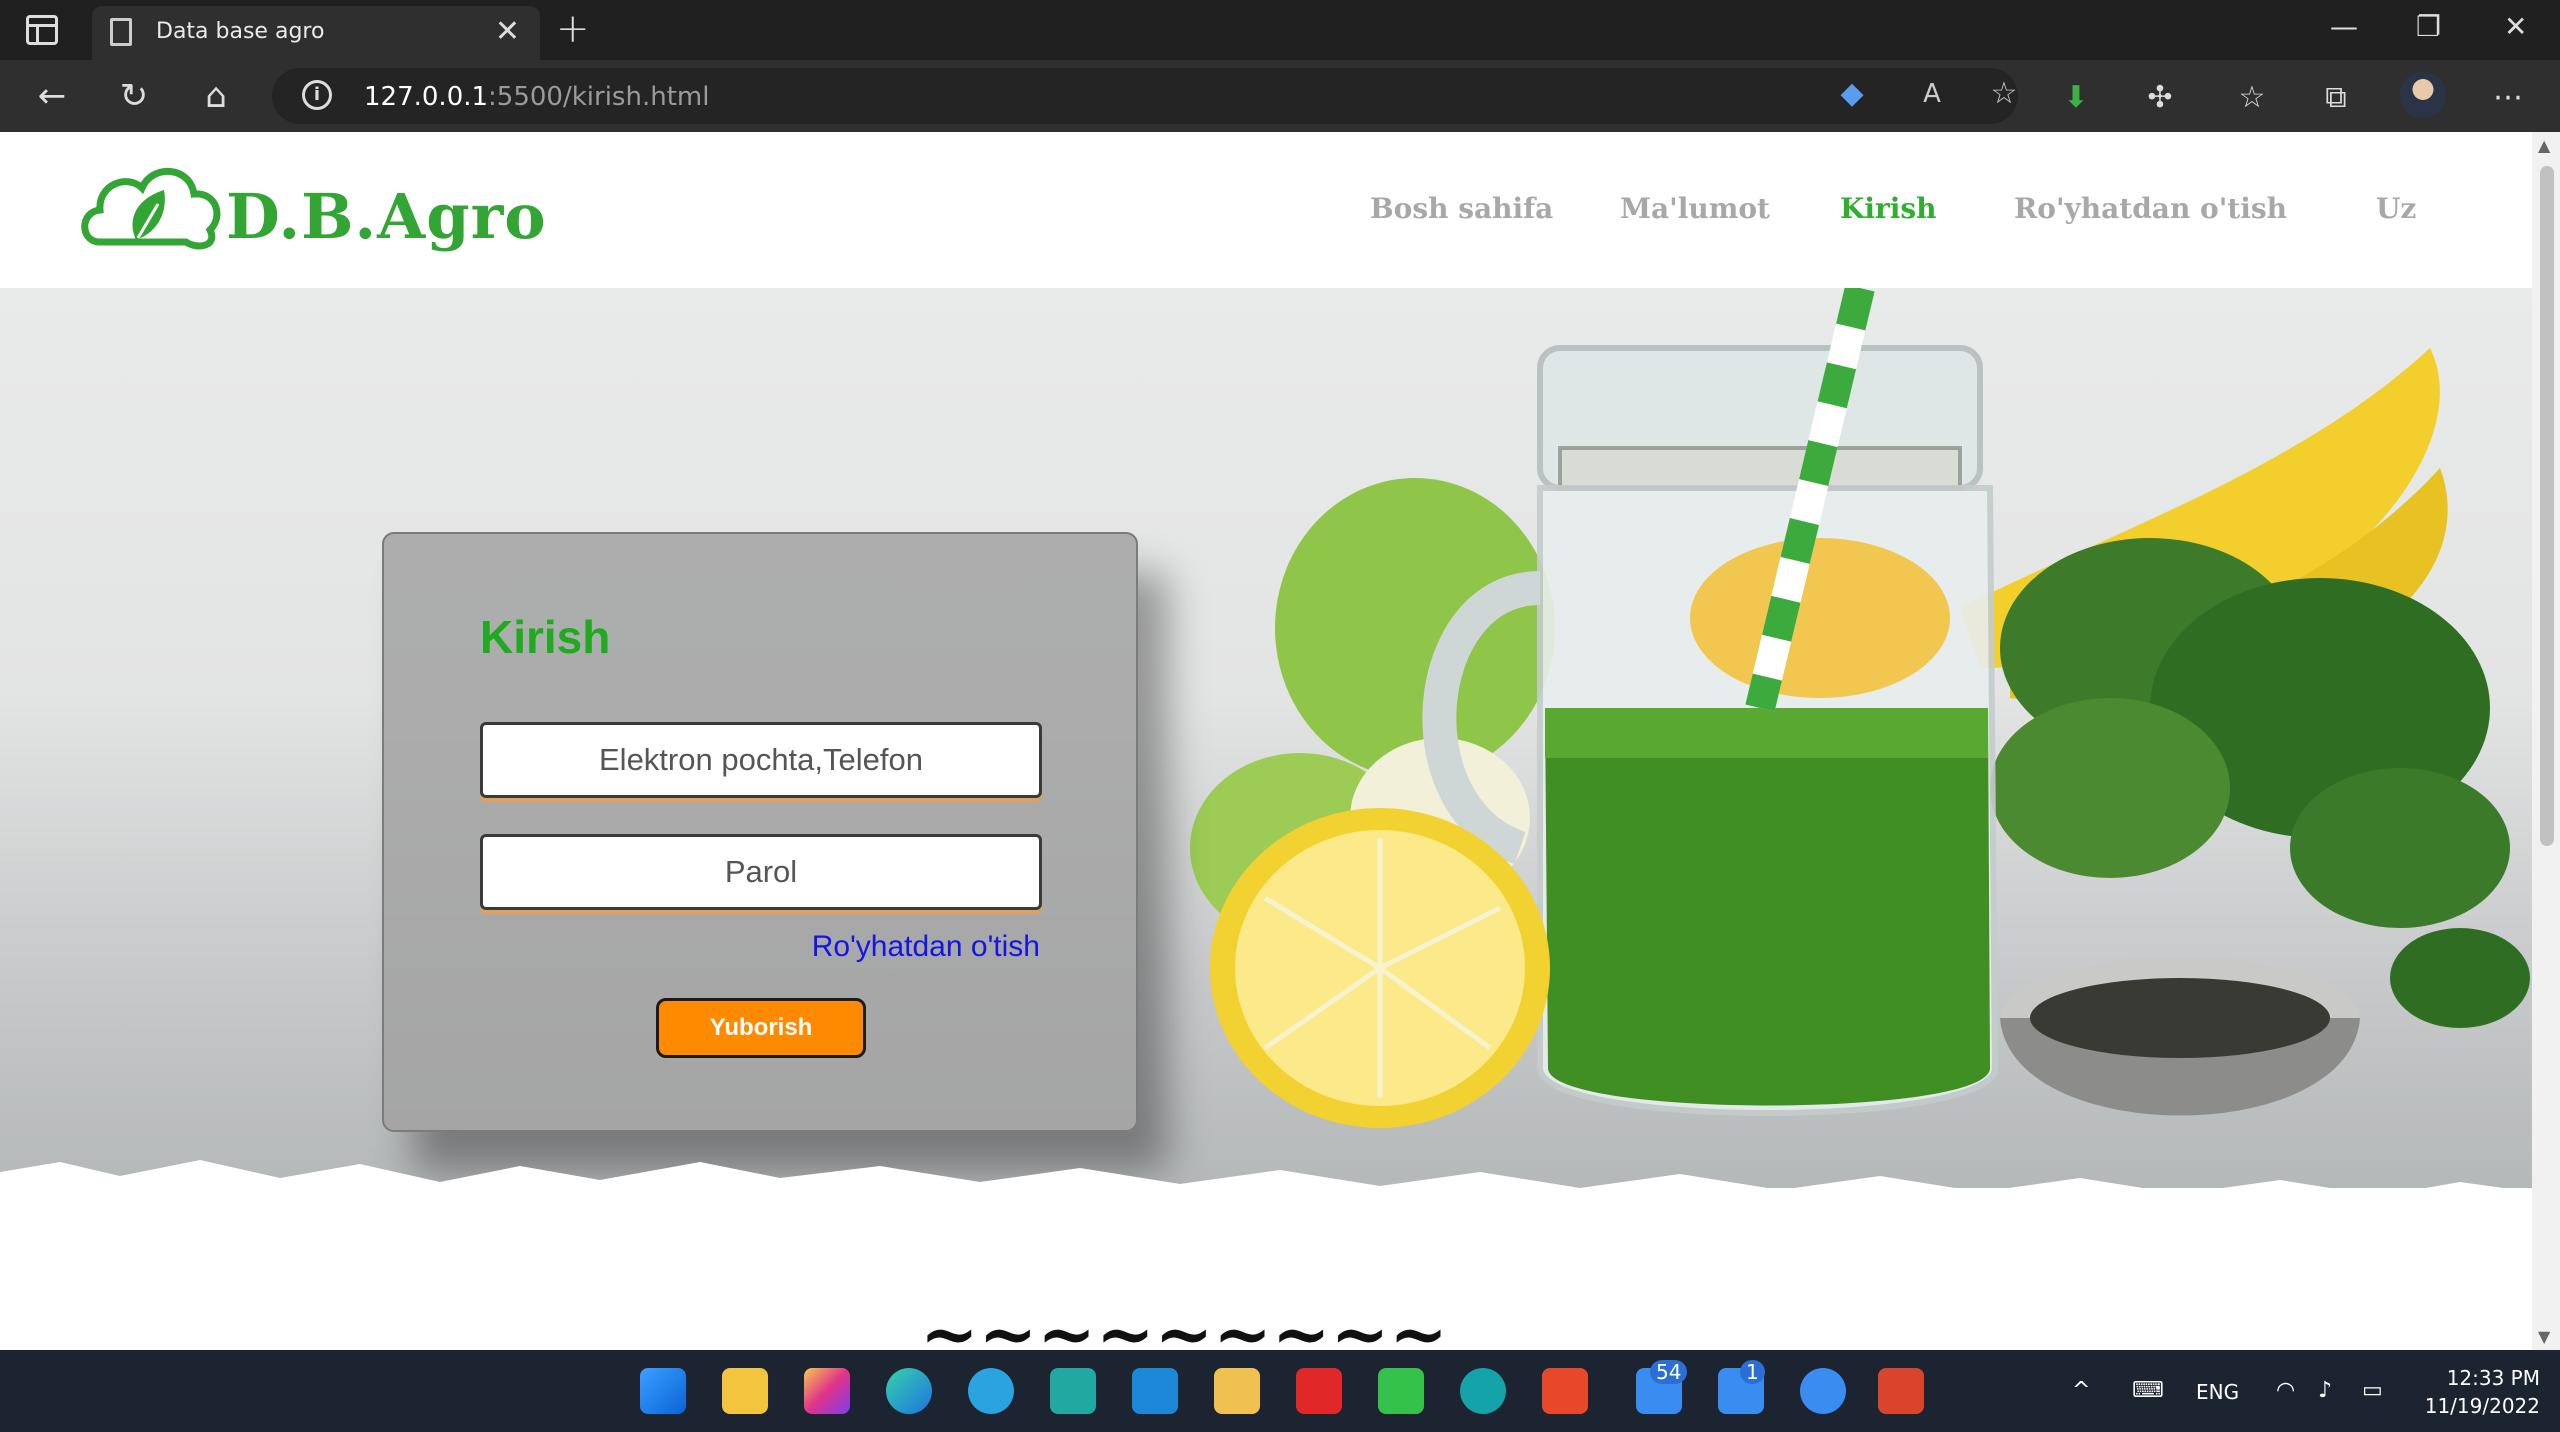 This screenshot has height=1432, width=2560. What do you see at coordinates (2428, 26) in the screenshot?
I see `restore-icon: ❐` at bounding box center [2428, 26].